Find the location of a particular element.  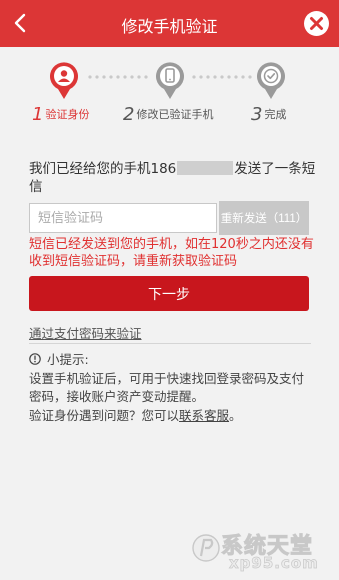

phone-icon is located at coordinates (170, 80).